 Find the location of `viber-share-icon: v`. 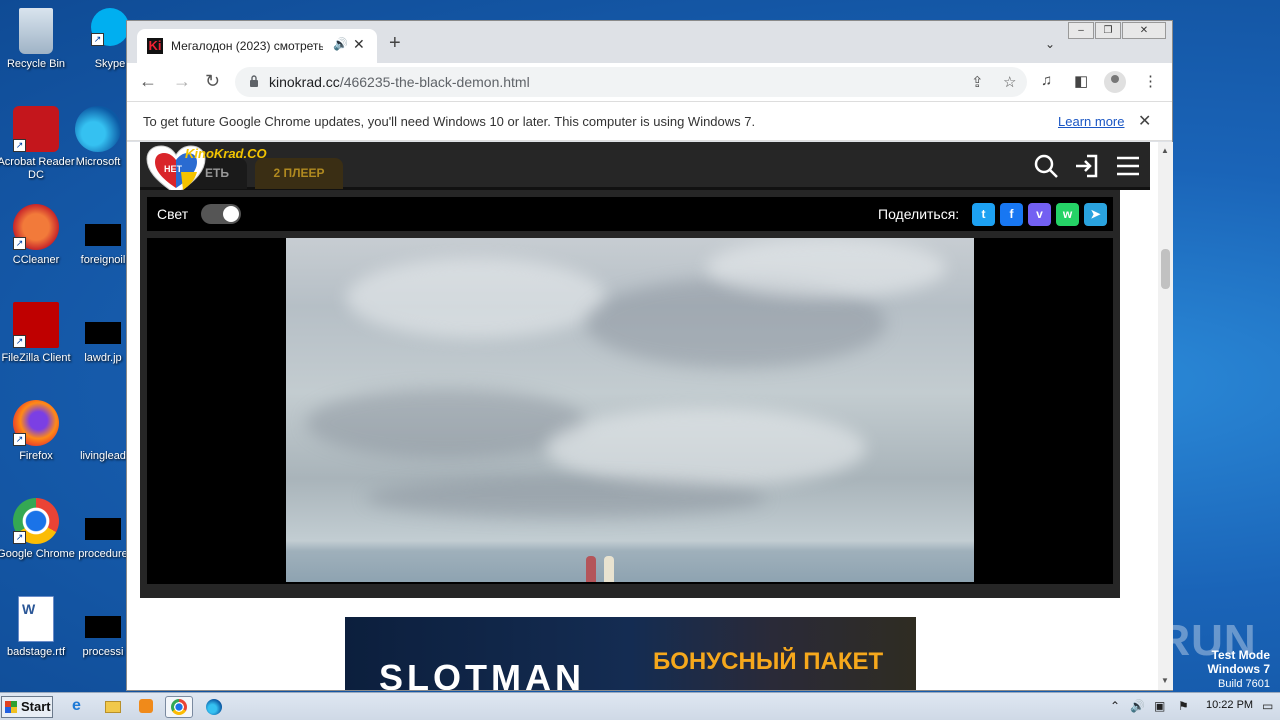

viber-share-icon: v is located at coordinates (1039, 214).